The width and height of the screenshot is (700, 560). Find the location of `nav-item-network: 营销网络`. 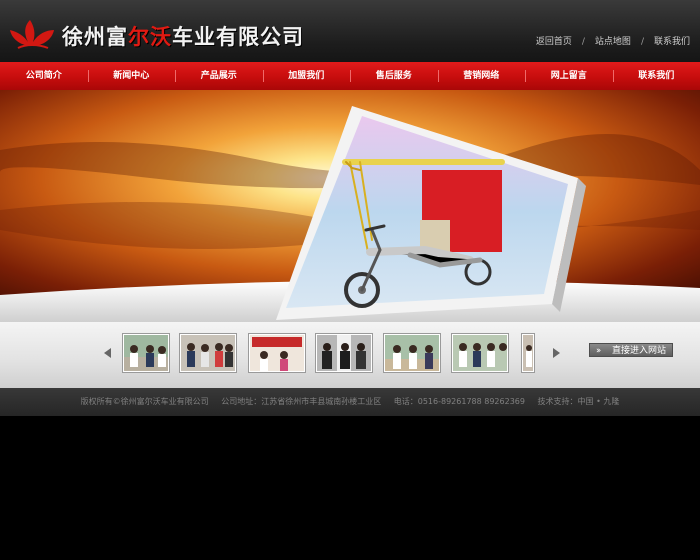

nav-item-network: 营销网络 is located at coordinates (481, 76).